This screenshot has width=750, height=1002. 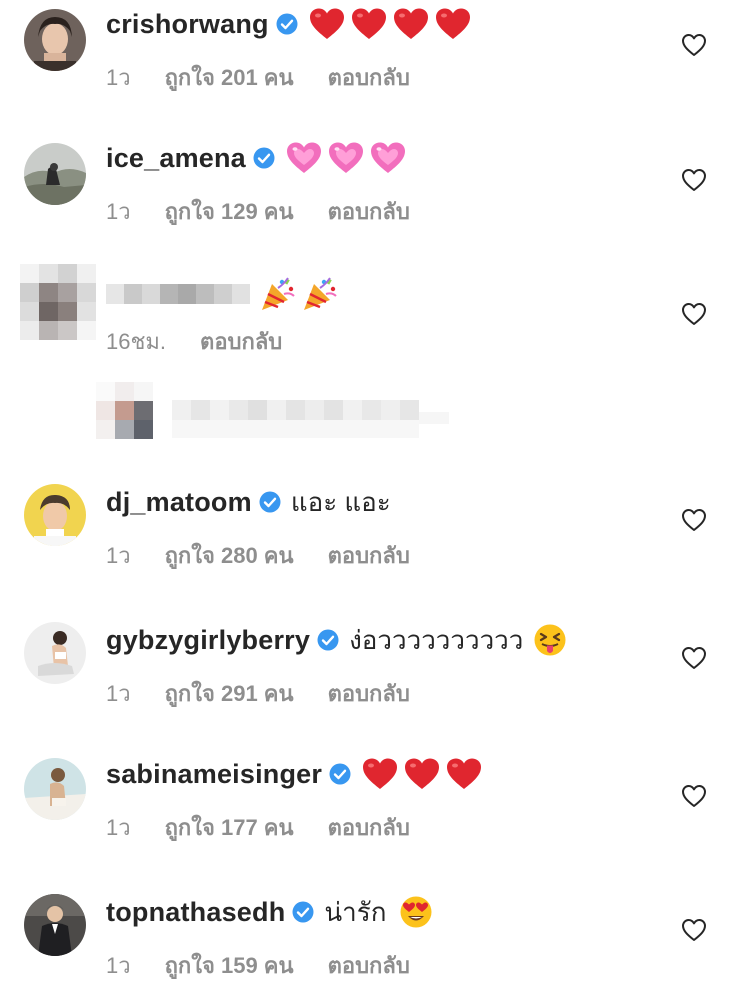 I want to click on comment-item: crishorwang 1ว ถูกใจ 201 คน ตอบกลับ, so click(x=375, y=59).